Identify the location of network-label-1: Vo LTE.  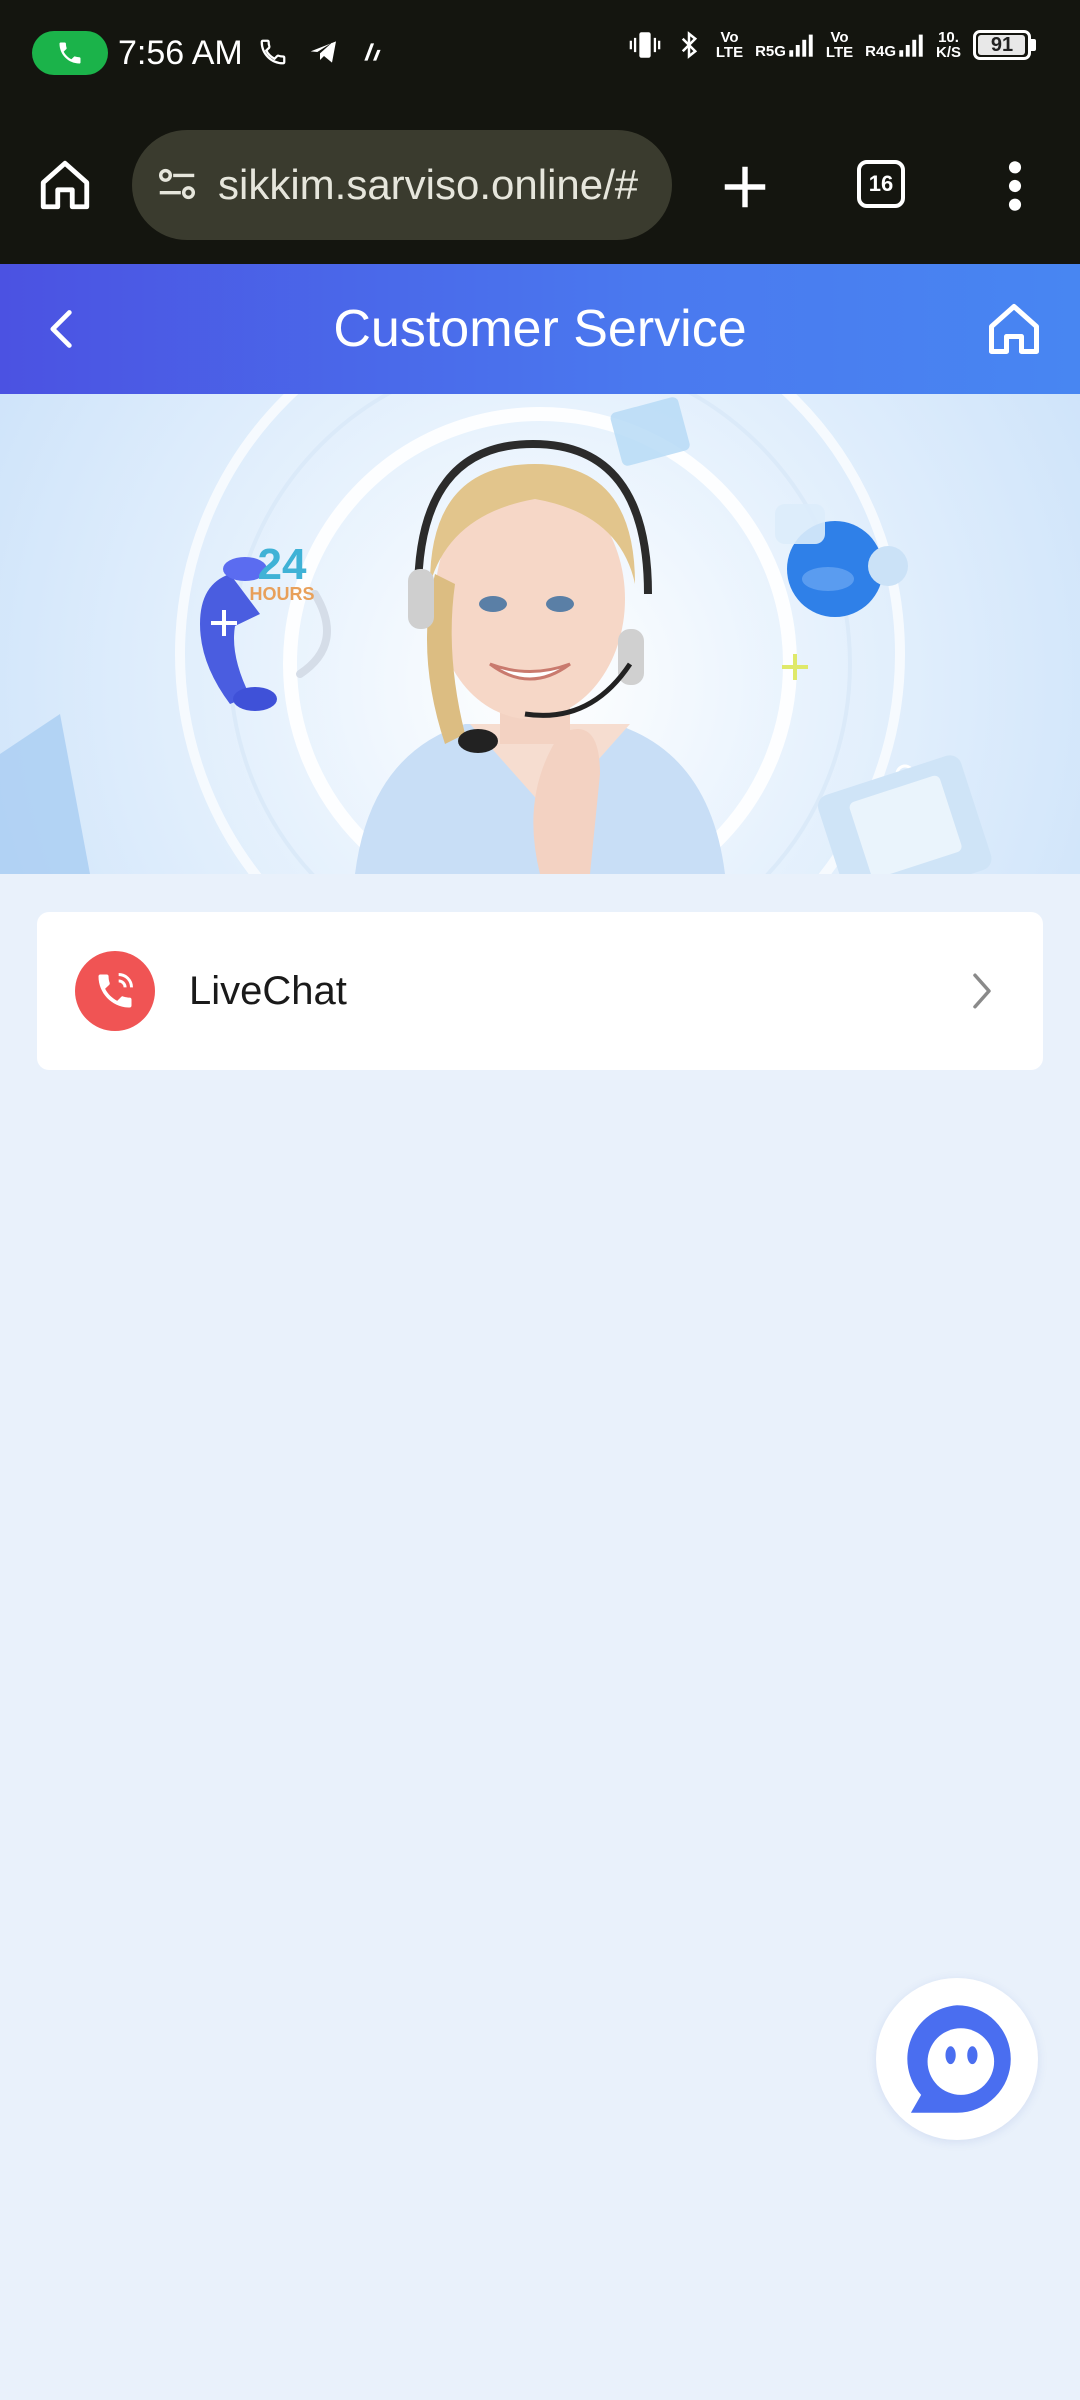
(729, 45).